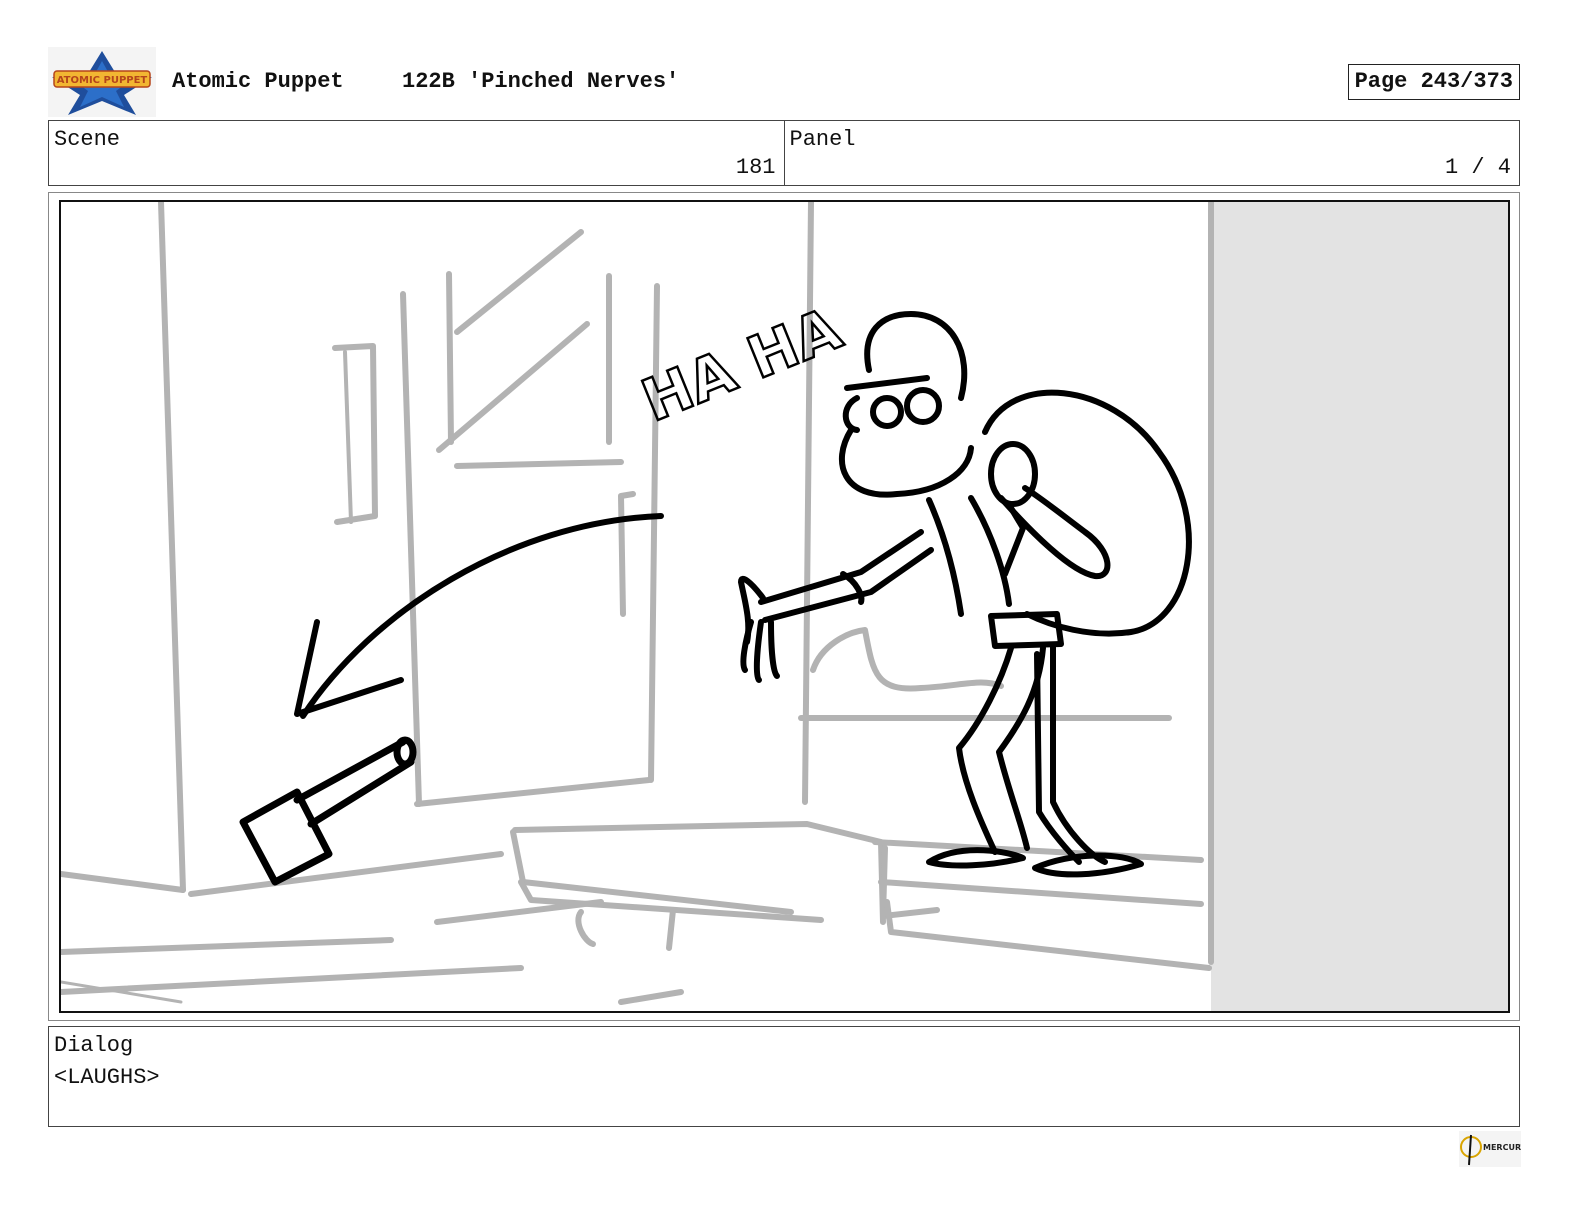 Image resolution: width=1582 pixels, height=1225 pixels. Describe the element at coordinates (1502, 1147) in the screenshot. I see `svg-text: MERCURY` at that location.